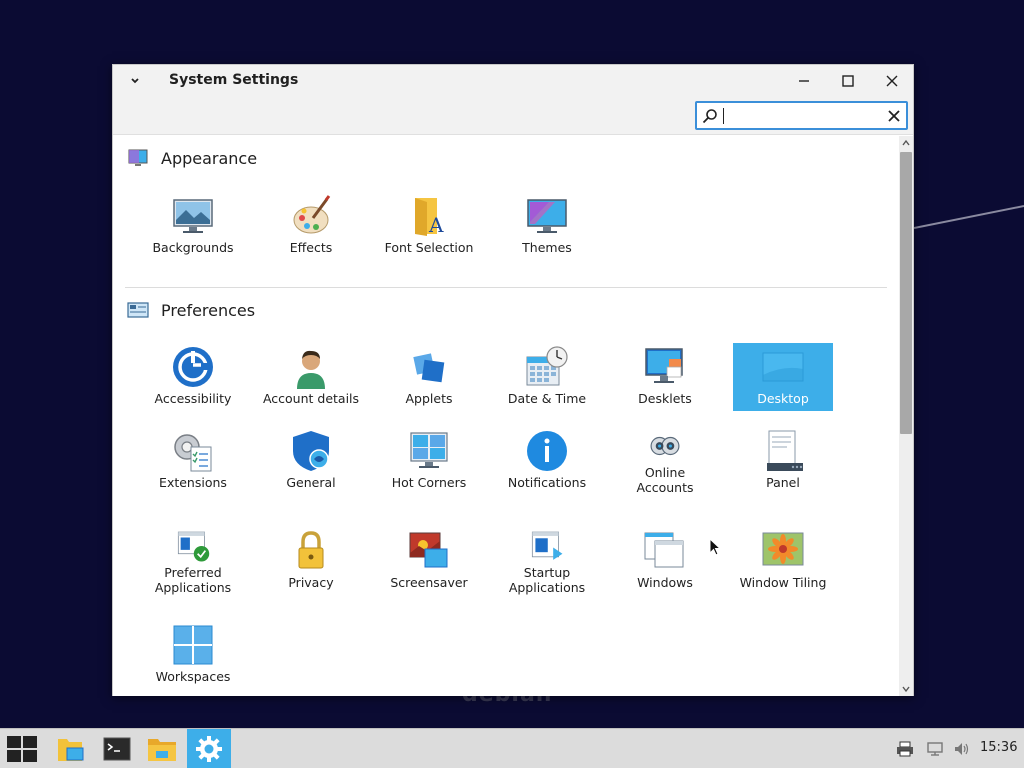 The height and width of the screenshot is (768, 1024). Describe the element at coordinates (135, 81) in the screenshot. I see `window-menu-button` at that location.